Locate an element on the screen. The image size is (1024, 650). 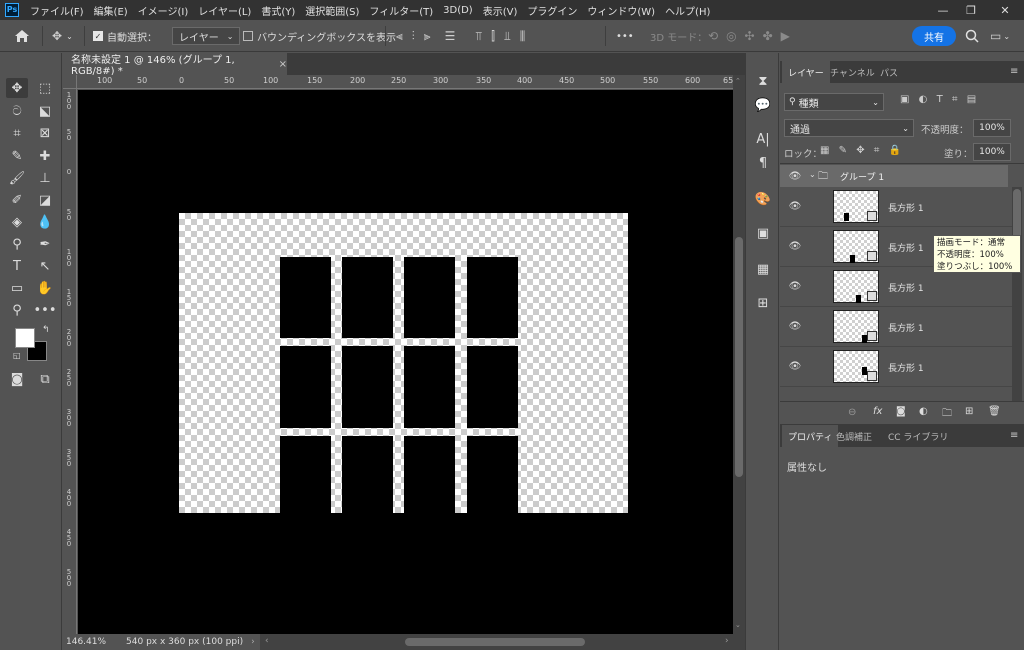
menu-filter: フィルター(T) is located at coordinates (401, 10).